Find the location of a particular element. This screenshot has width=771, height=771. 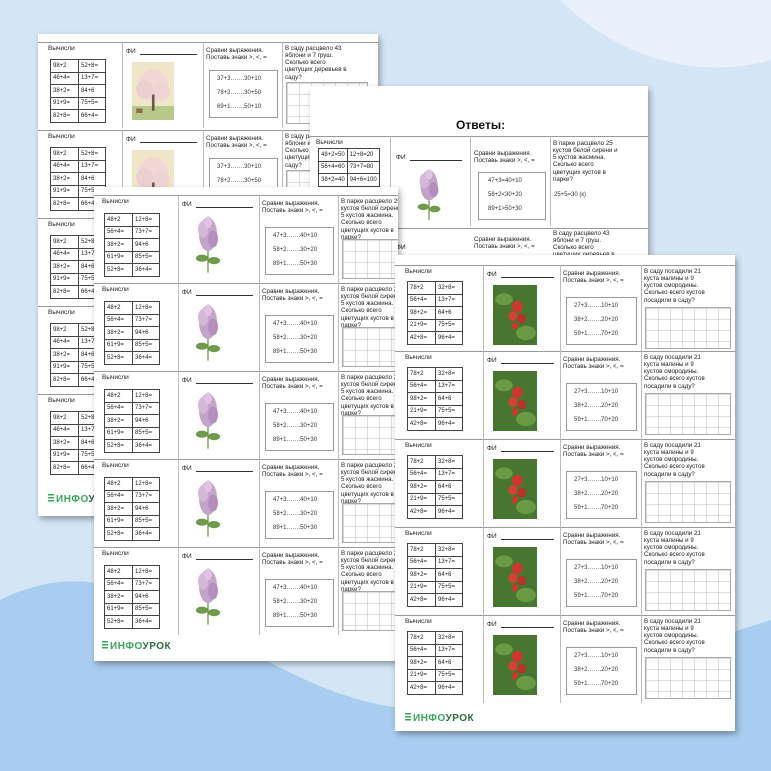

compare-expr: 27+3…….10+10 is located at coordinates (596, 568).